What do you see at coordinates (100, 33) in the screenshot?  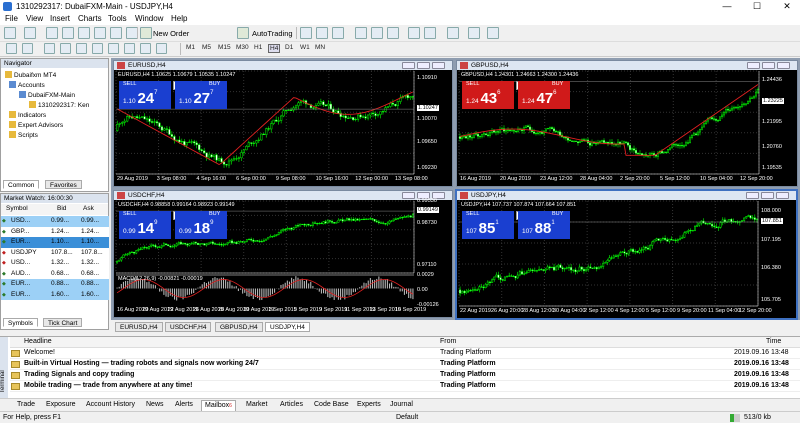 I see `navigator-icon` at bounding box center [100, 33].